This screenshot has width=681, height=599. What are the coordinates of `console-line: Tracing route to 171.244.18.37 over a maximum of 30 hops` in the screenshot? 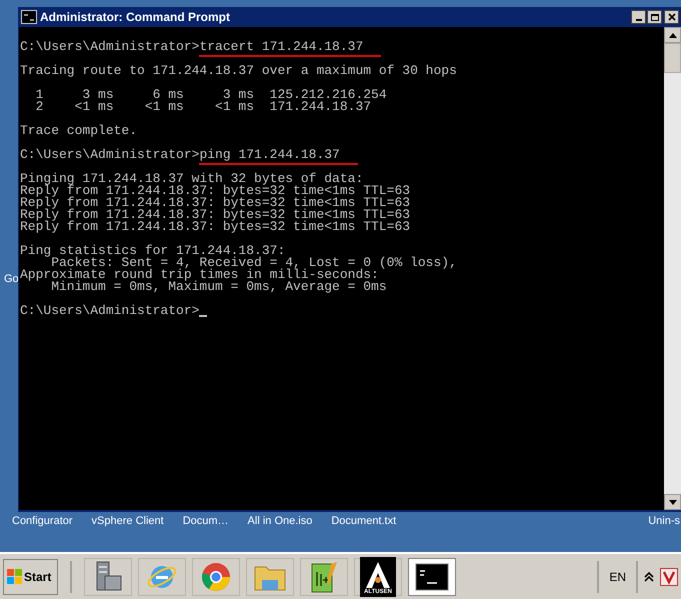 It's located at (238, 71).